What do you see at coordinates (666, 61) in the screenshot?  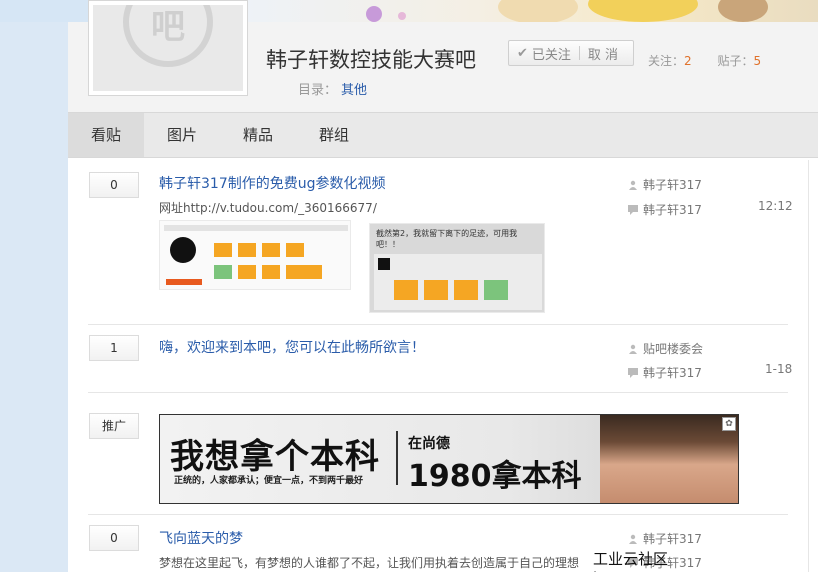 I see `follow-count-label: 关注：` at bounding box center [666, 61].